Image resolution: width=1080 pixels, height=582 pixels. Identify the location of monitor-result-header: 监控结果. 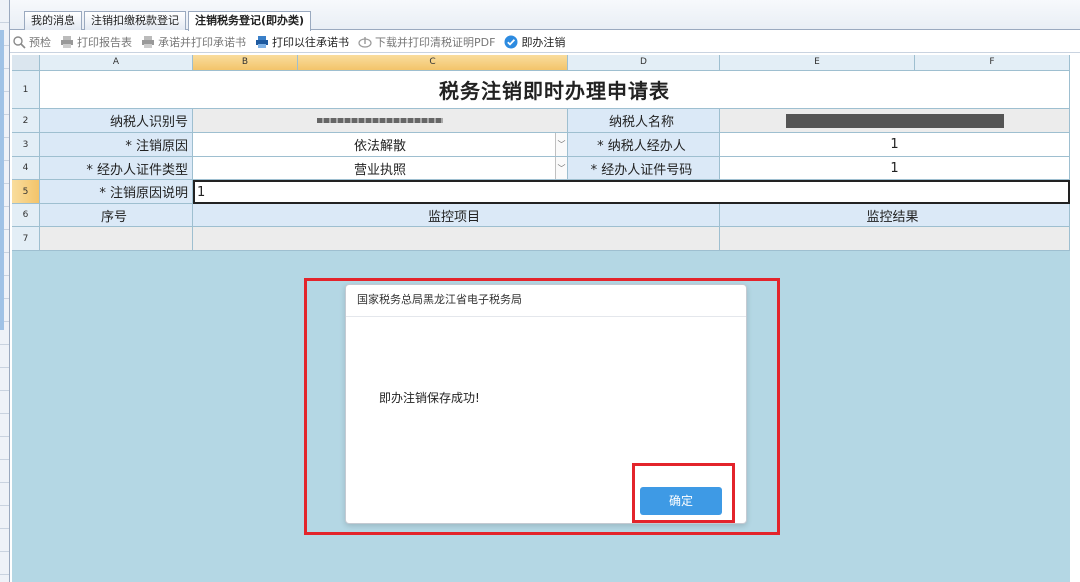
(895, 215).